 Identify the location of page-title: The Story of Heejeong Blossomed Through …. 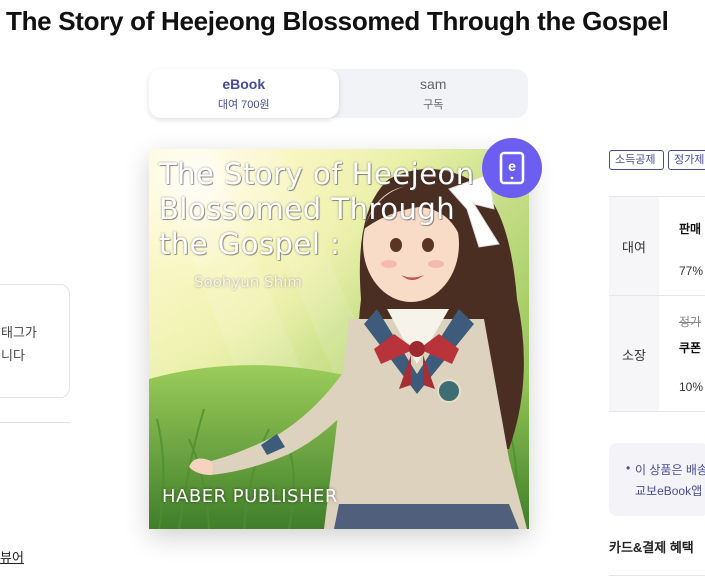
(337, 21).